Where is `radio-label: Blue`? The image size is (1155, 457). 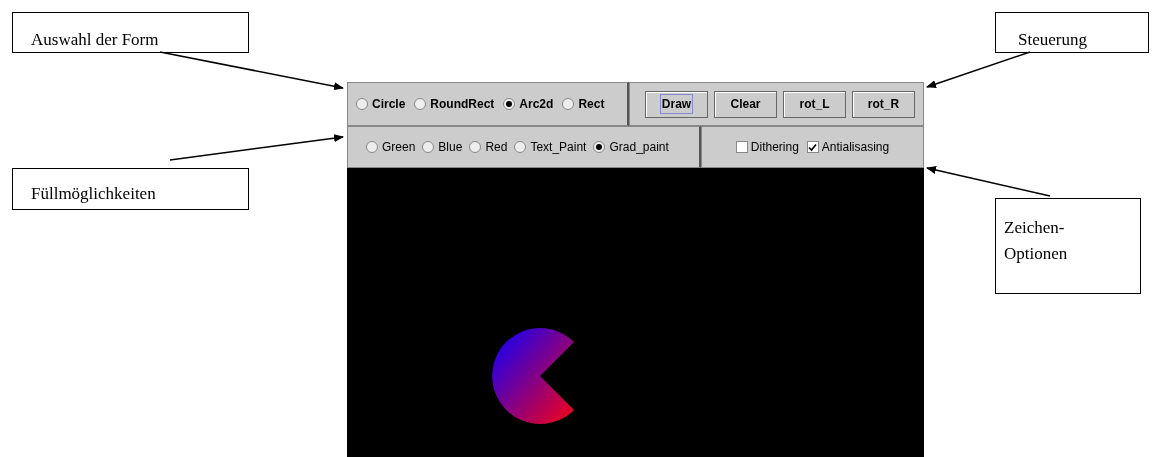
radio-label: Blue is located at coordinates (450, 147).